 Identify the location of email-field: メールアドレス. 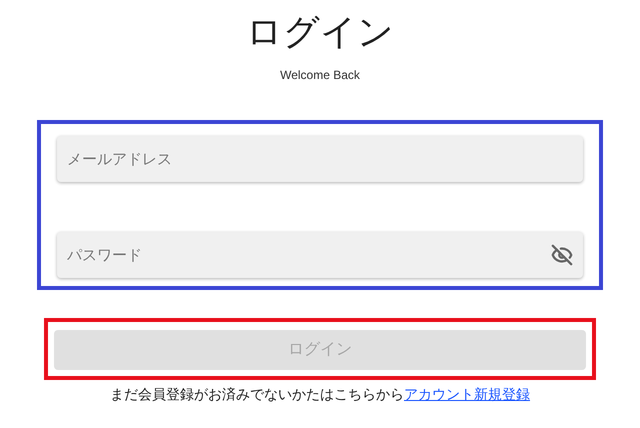
(320, 159).